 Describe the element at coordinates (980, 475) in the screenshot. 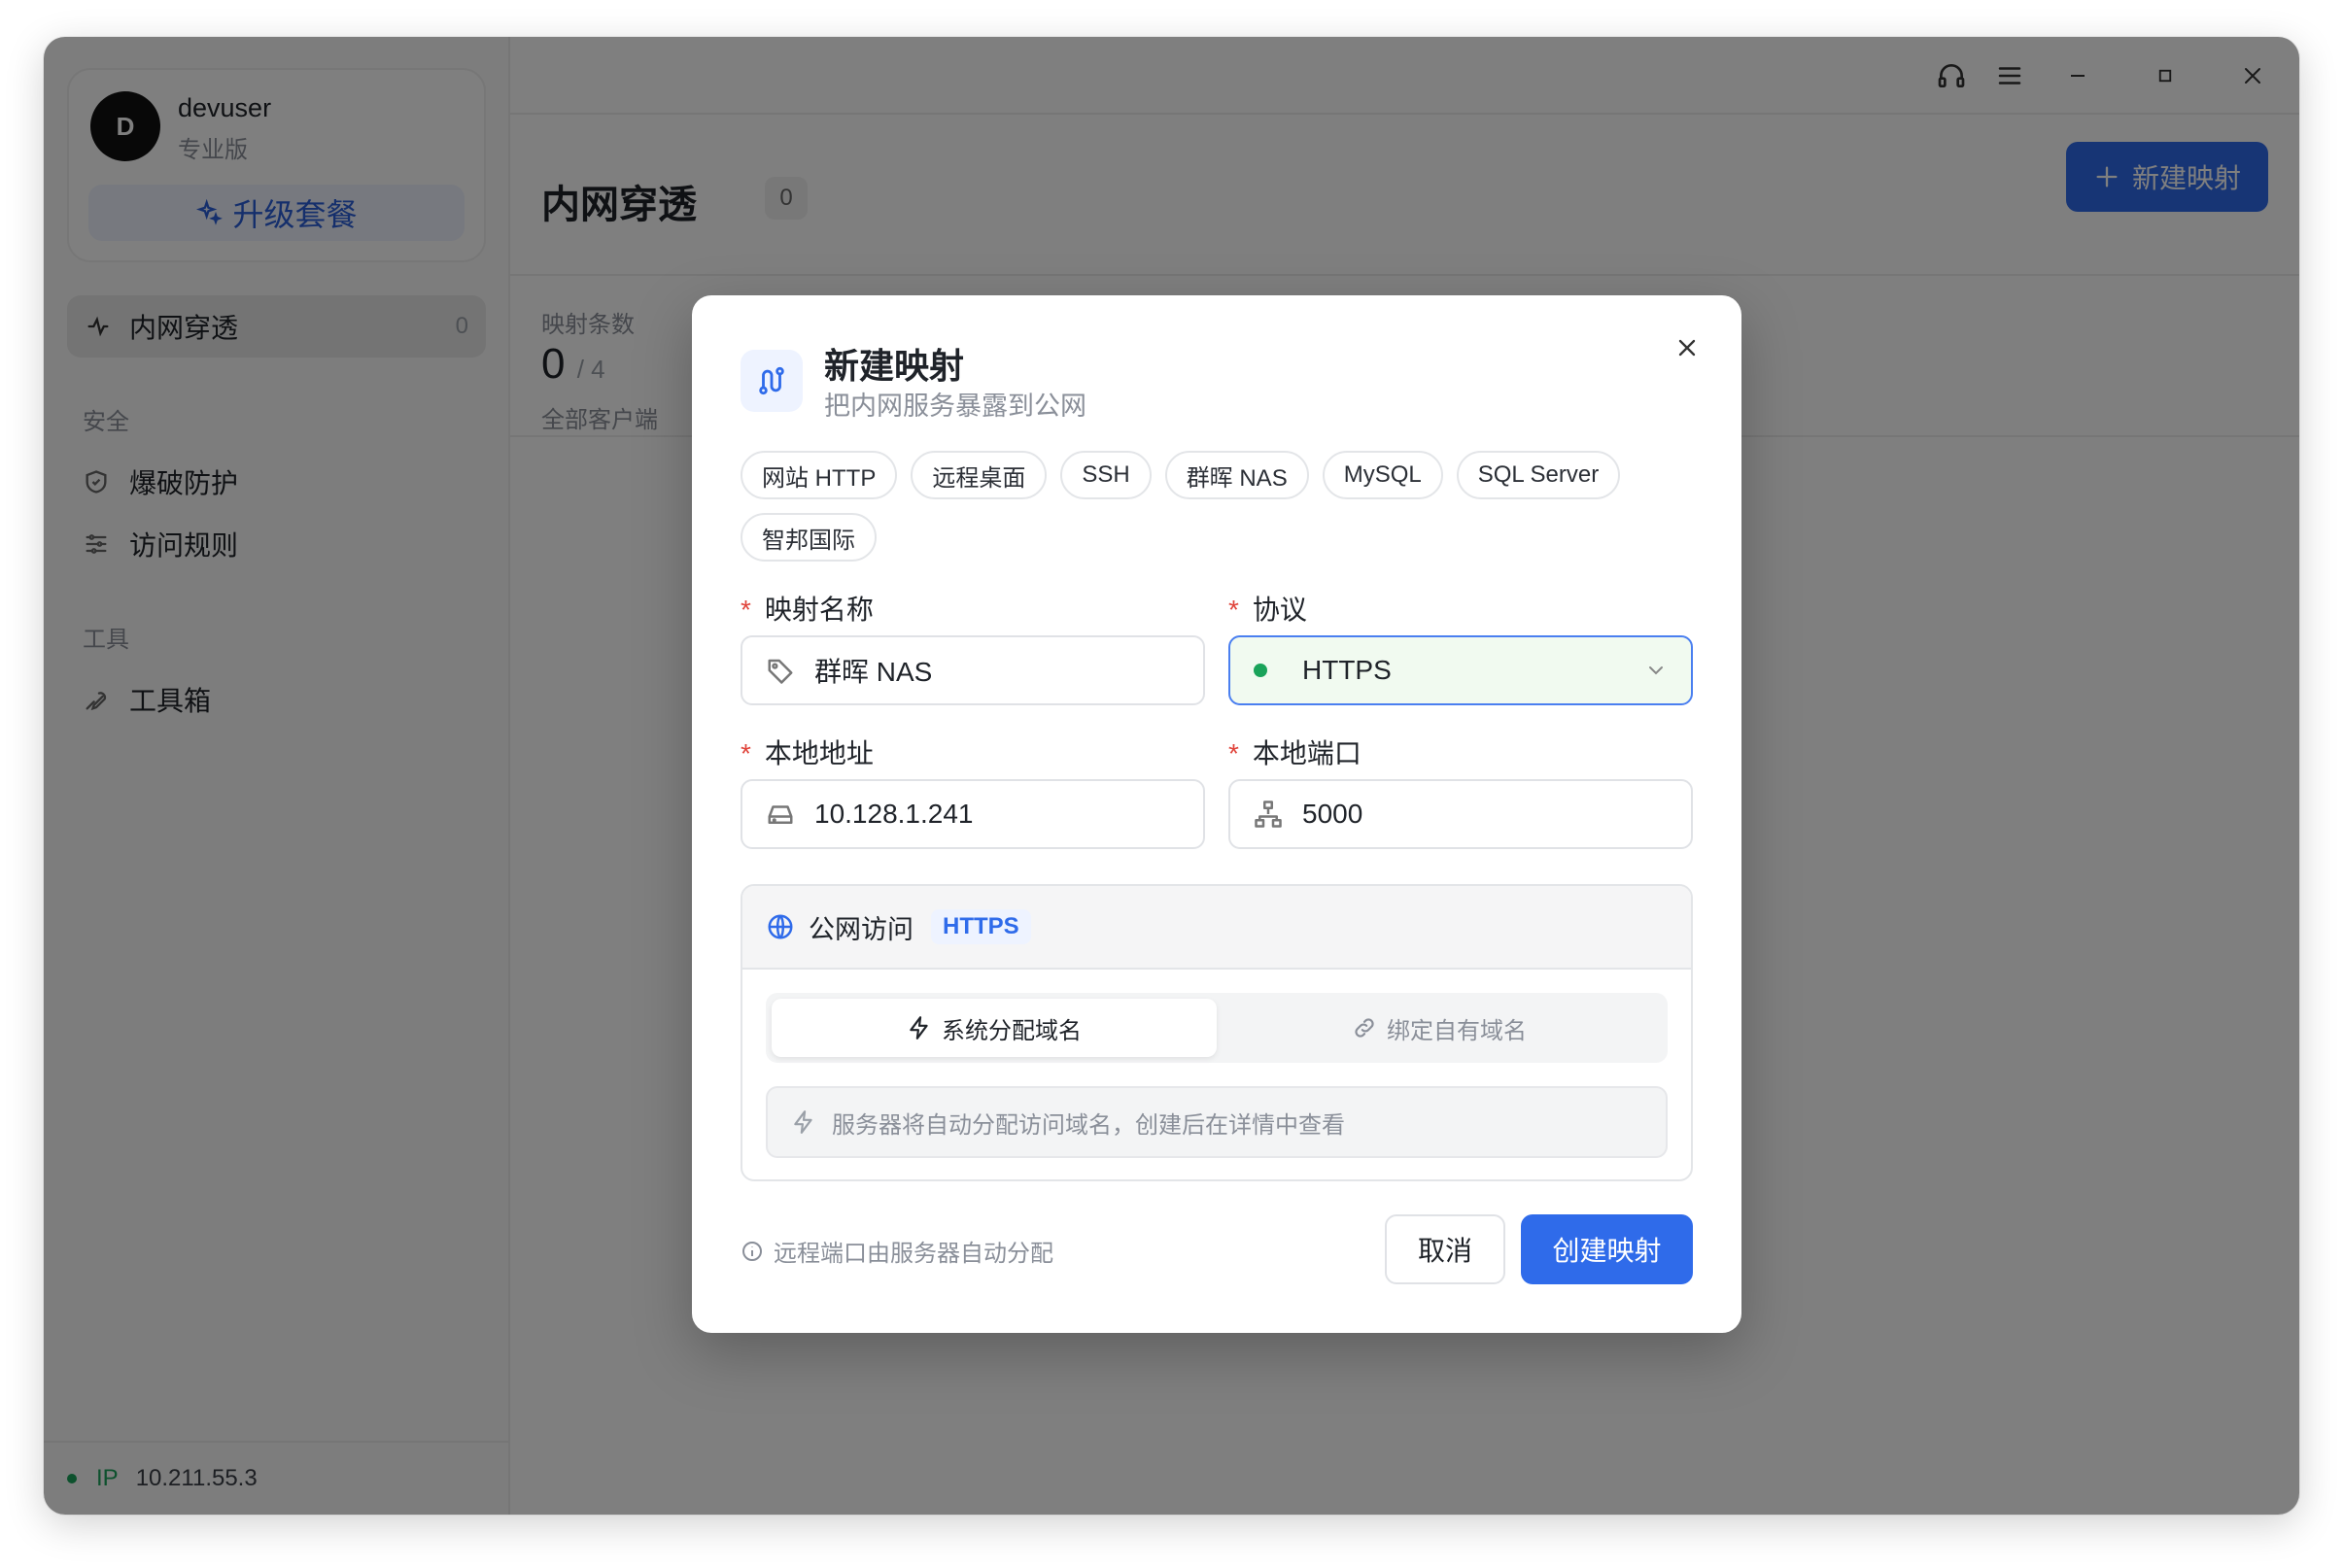

I see `preset-chip: 远程桌面` at that location.